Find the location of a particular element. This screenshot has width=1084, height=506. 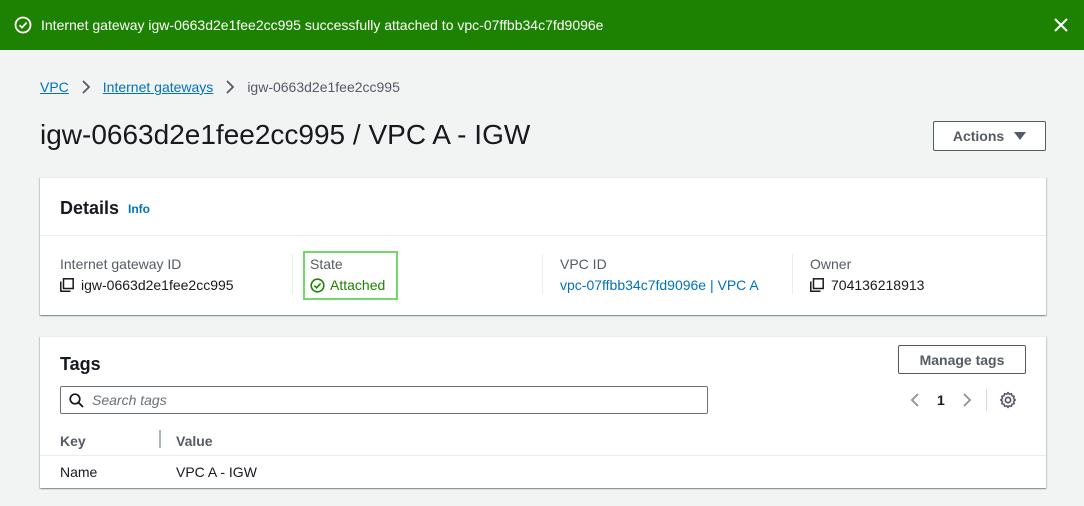

column-header-key: Key is located at coordinates (73, 441).